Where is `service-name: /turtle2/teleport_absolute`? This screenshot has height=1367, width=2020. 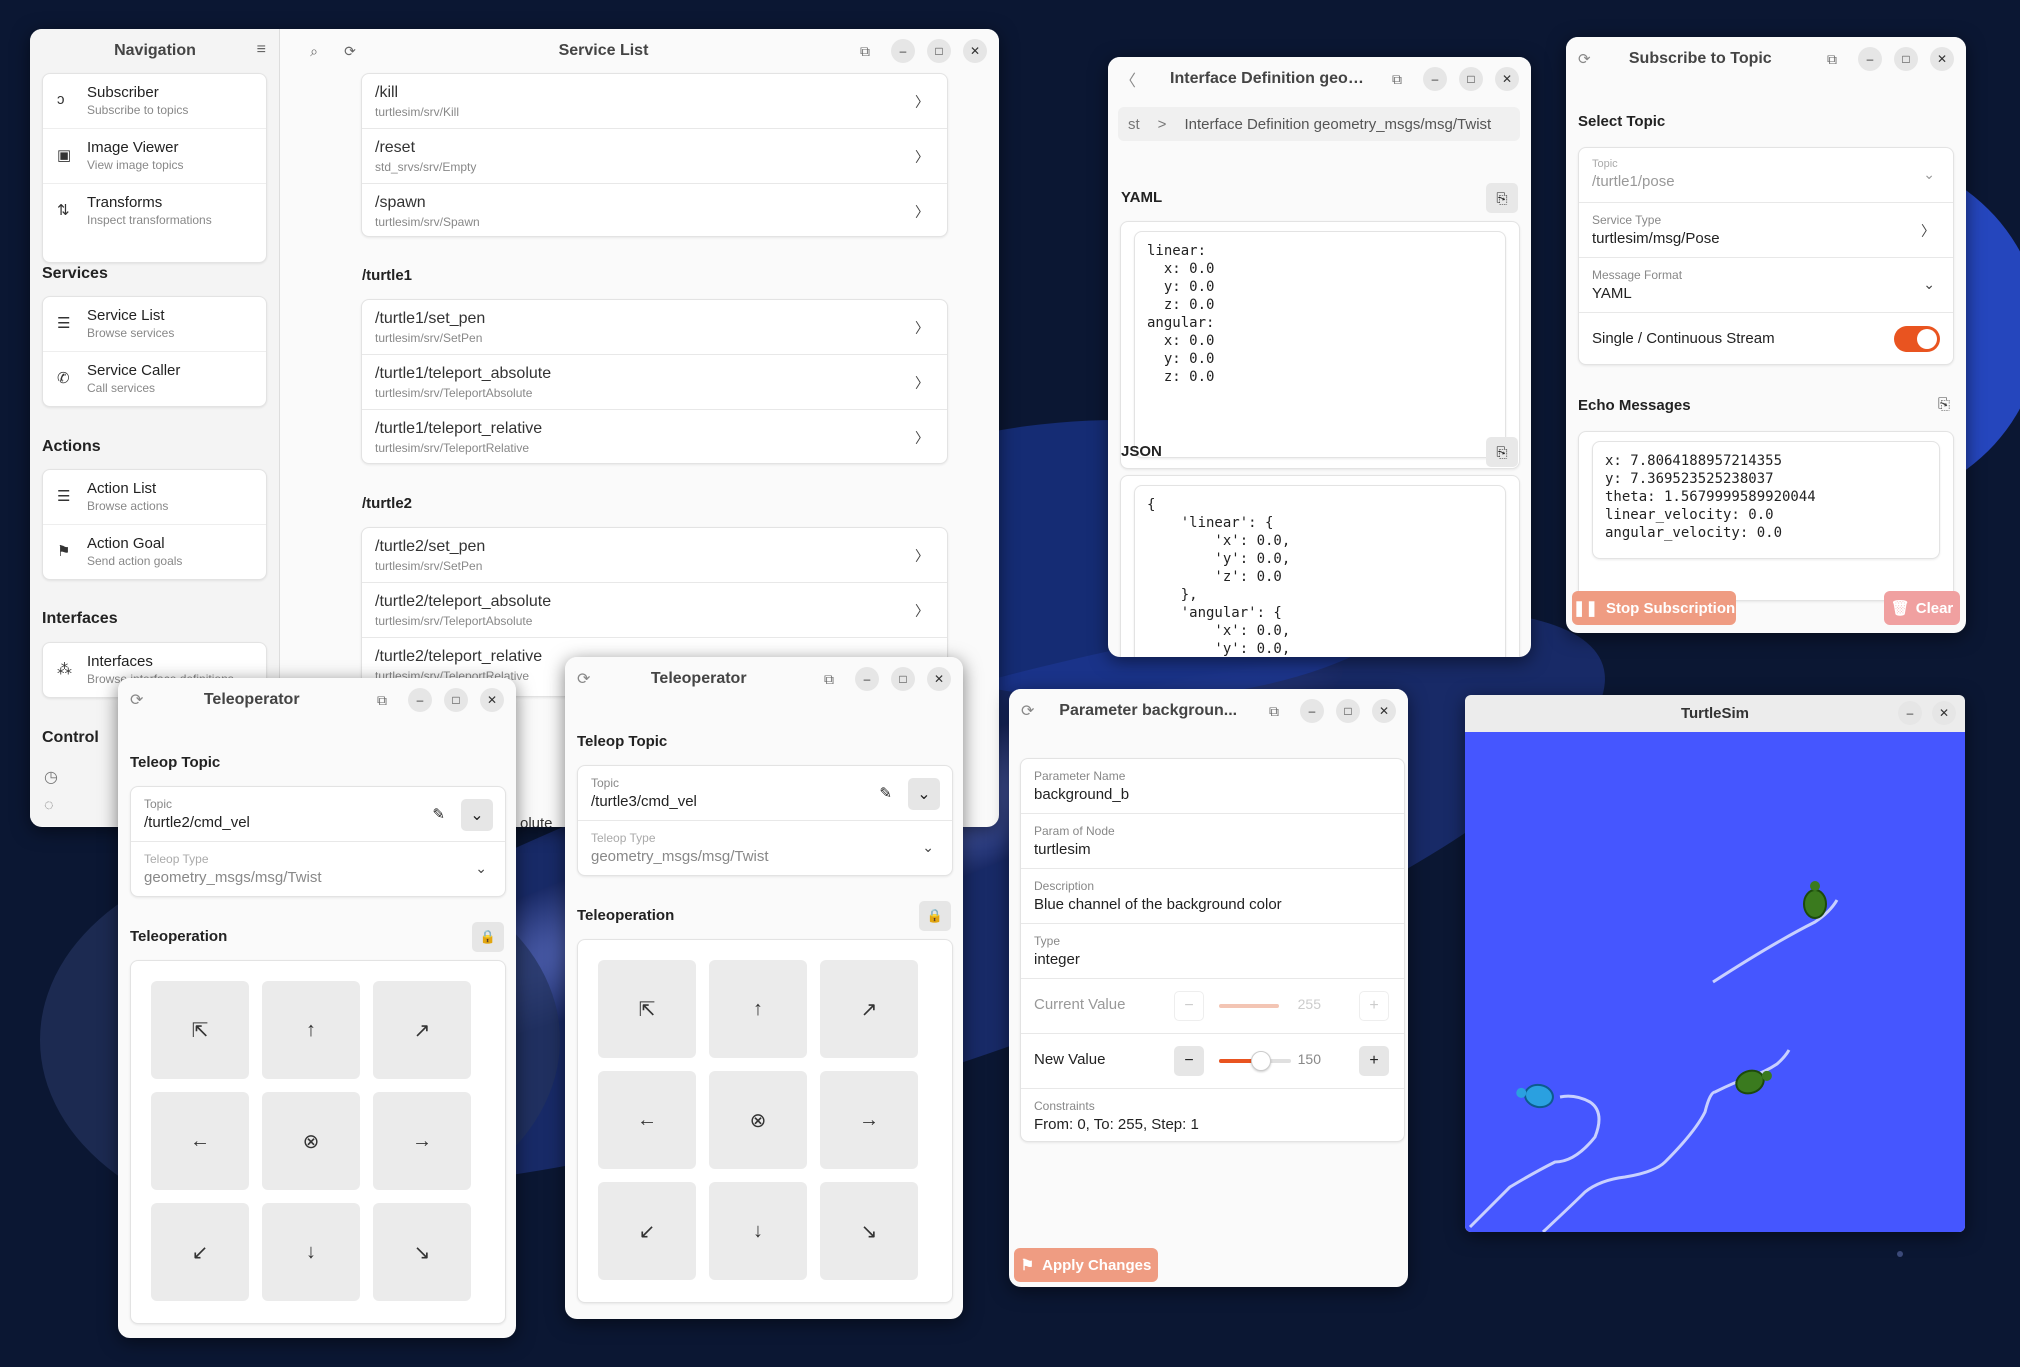
service-name: /turtle2/teleport_absolute is located at coordinates (463, 601).